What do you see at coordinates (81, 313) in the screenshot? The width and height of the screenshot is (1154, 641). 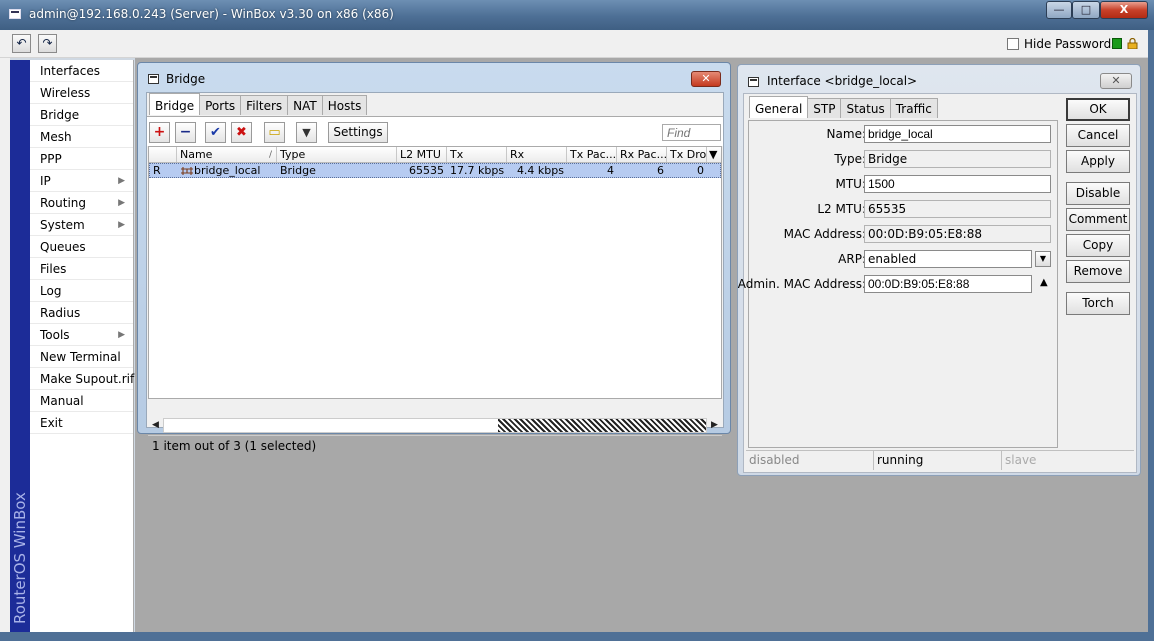 I see `sidebar-item-radius: Radius` at bounding box center [81, 313].